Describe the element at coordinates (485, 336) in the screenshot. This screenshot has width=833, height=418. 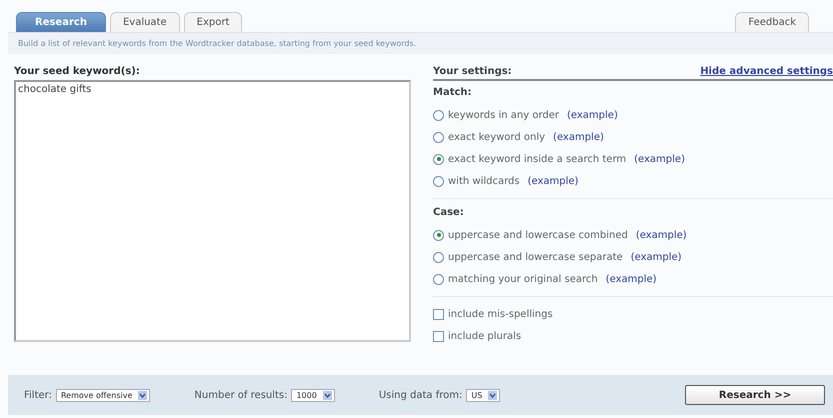
I see `checkbox-label: include plurals` at that location.